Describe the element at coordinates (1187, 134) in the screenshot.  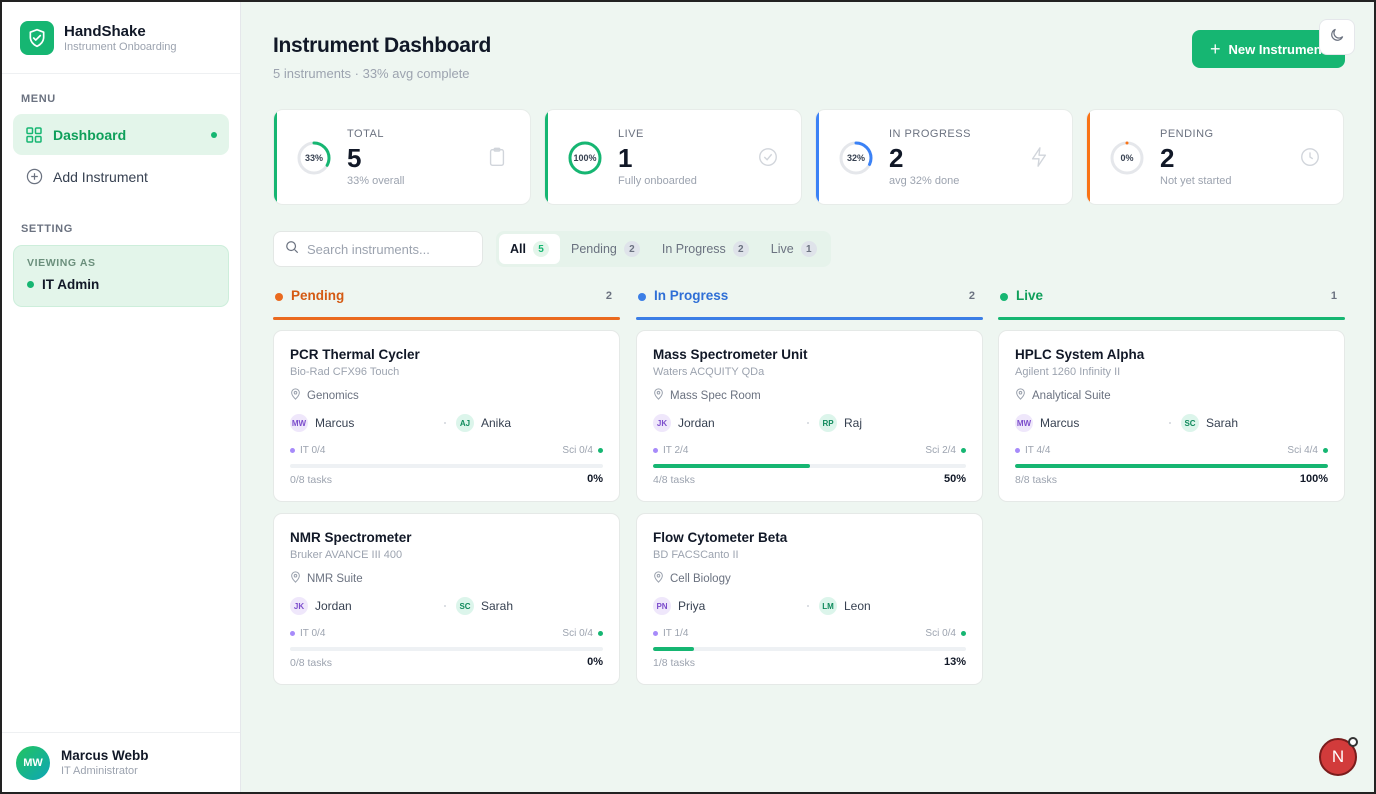
I see `stat-label: PENDING` at that location.